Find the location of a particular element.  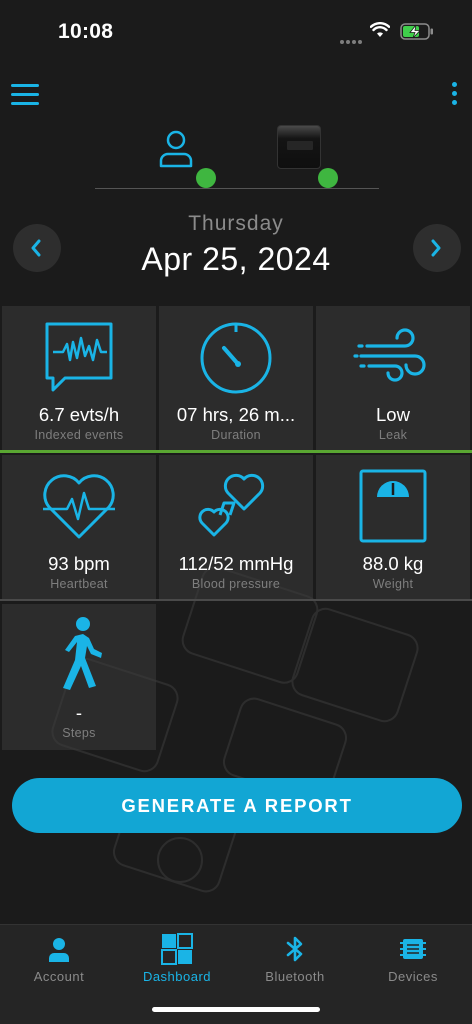

user-connection-status is located at coordinates (185, 157).